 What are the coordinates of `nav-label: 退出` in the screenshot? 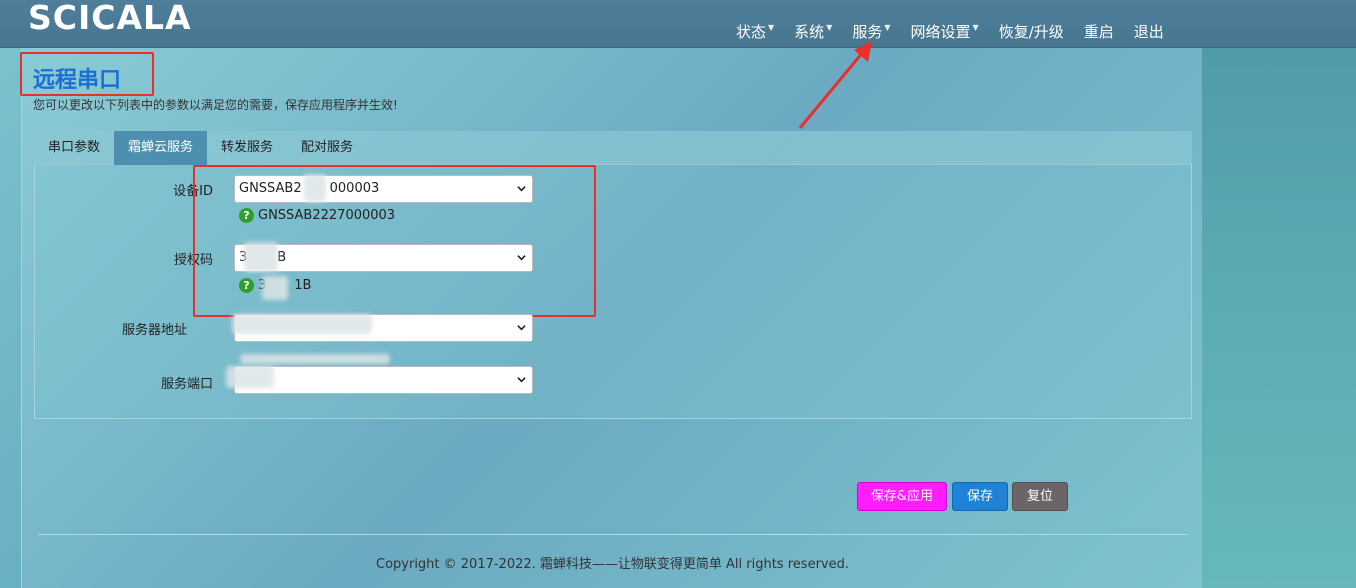 It's located at (1148, 31).